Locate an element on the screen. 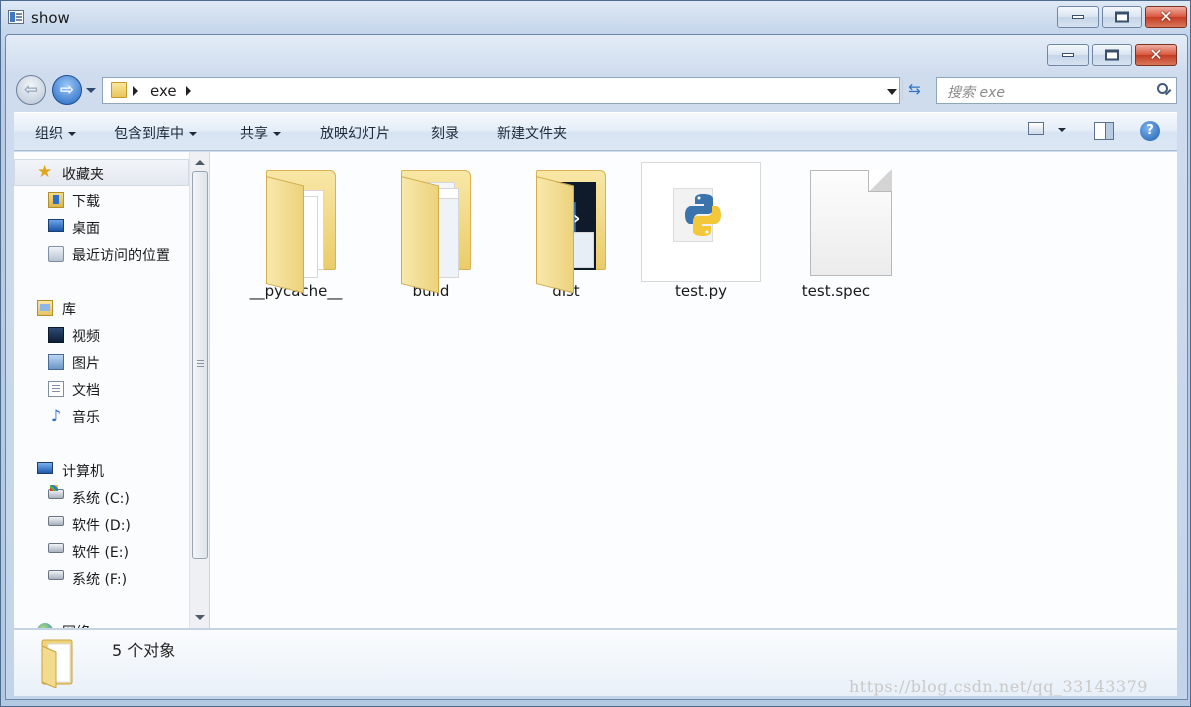 The image size is (1191, 707). refresh-button: ⇆ is located at coordinates (914, 89).